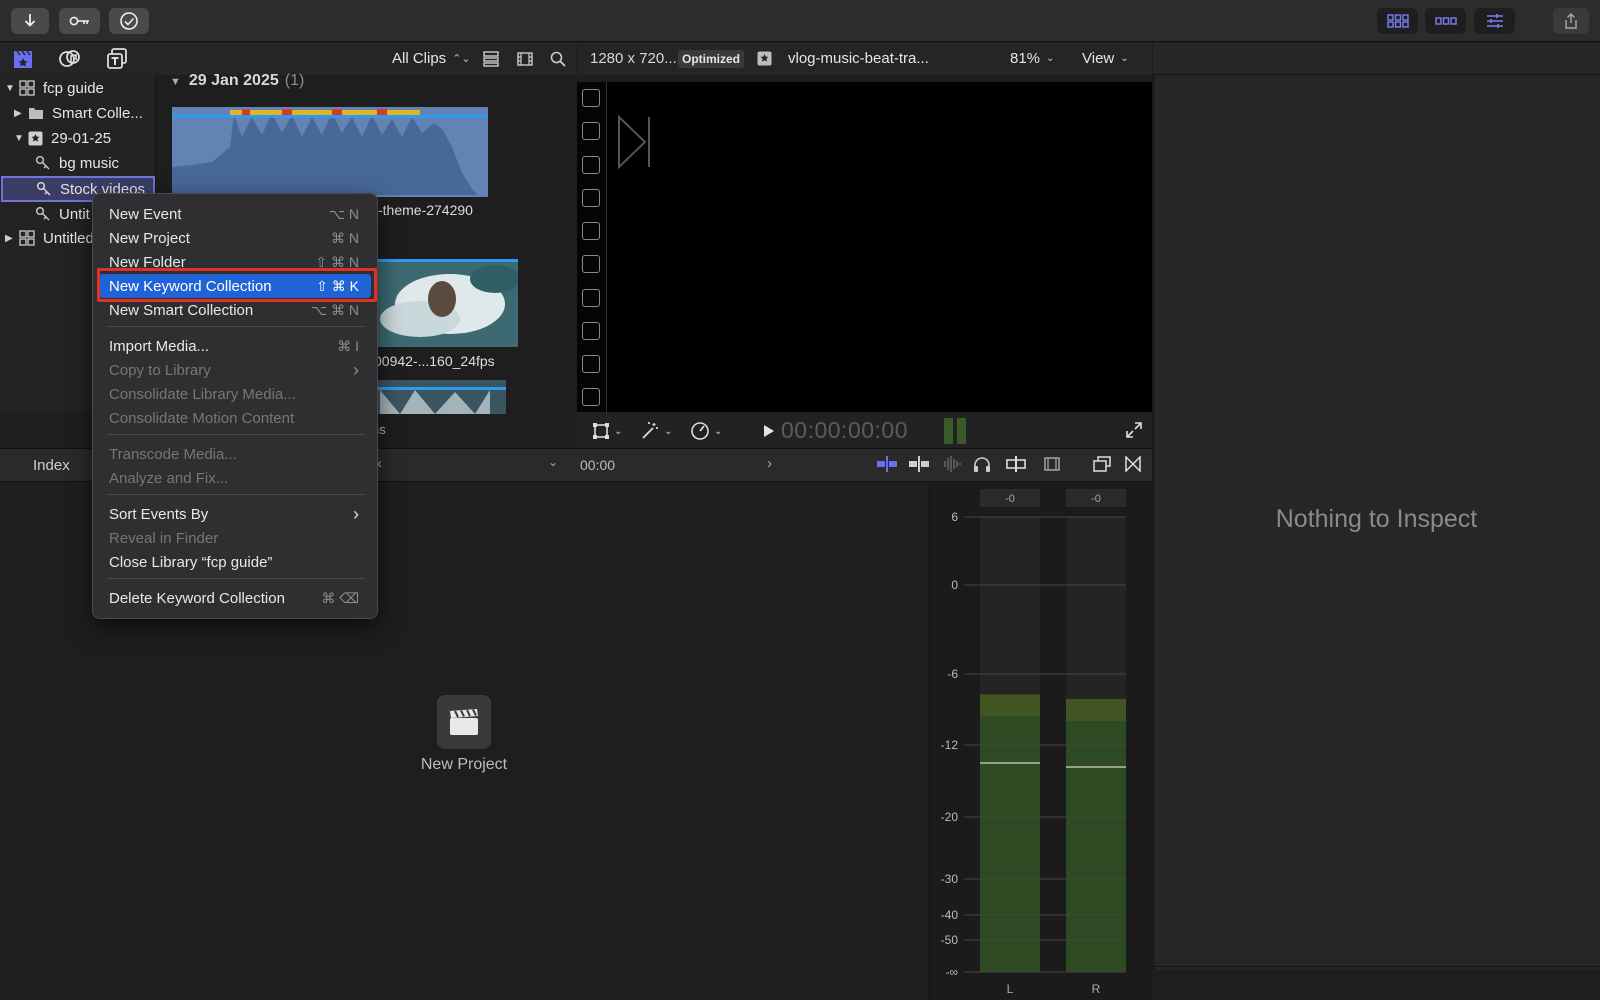 The image size is (1600, 1000). Describe the element at coordinates (235, 370) in the screenshot. I see `menu-item-copy-to-library: Copy to Library ›` at that location.